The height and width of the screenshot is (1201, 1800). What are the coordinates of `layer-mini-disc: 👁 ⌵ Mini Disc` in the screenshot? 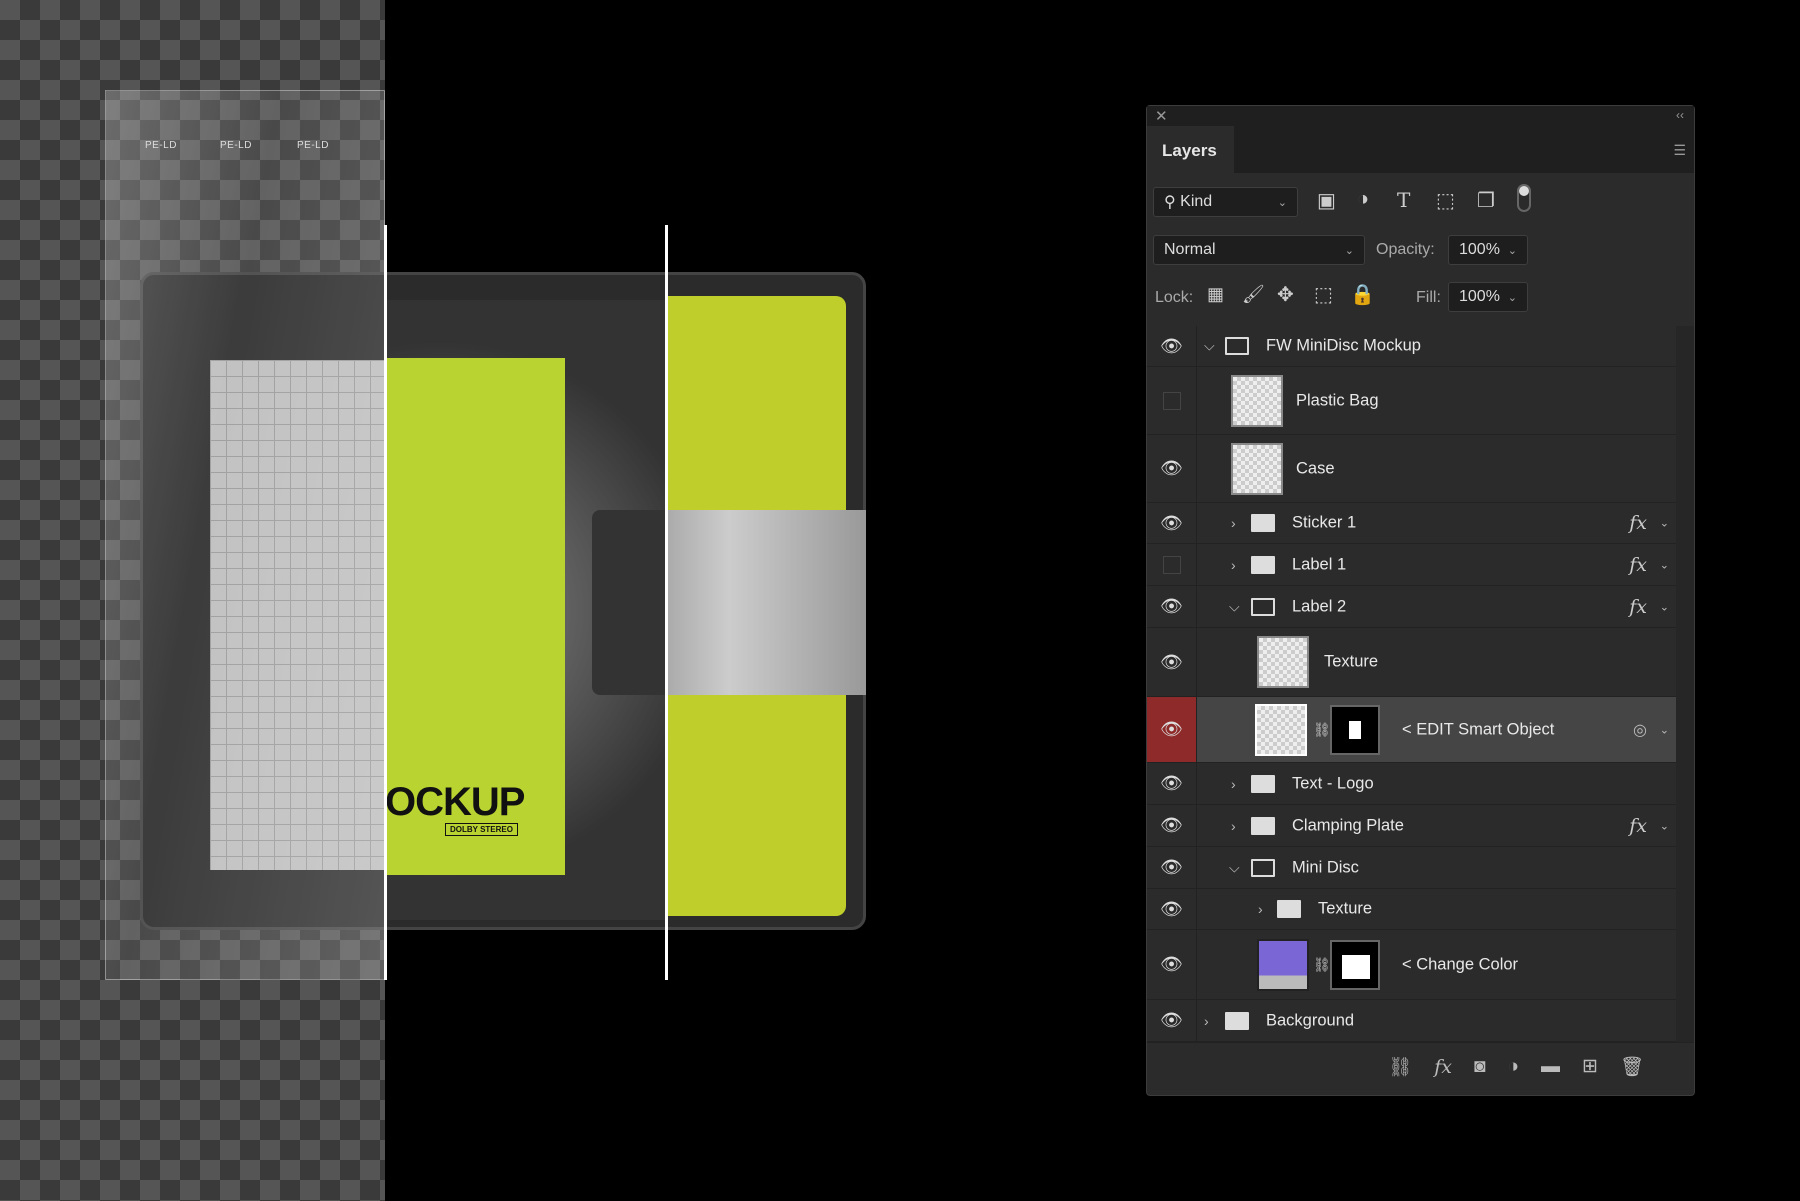 It's located at (1412, 868).